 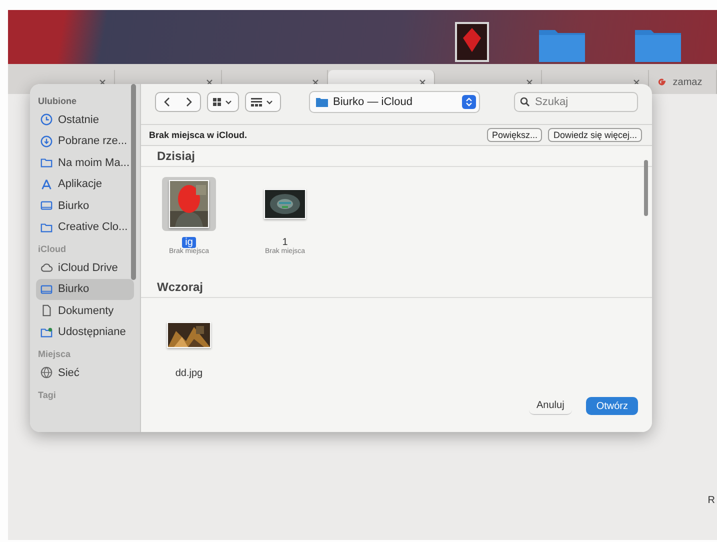 I want to click on sidebar-item: Ostatnie, so click(x=85, y=119).